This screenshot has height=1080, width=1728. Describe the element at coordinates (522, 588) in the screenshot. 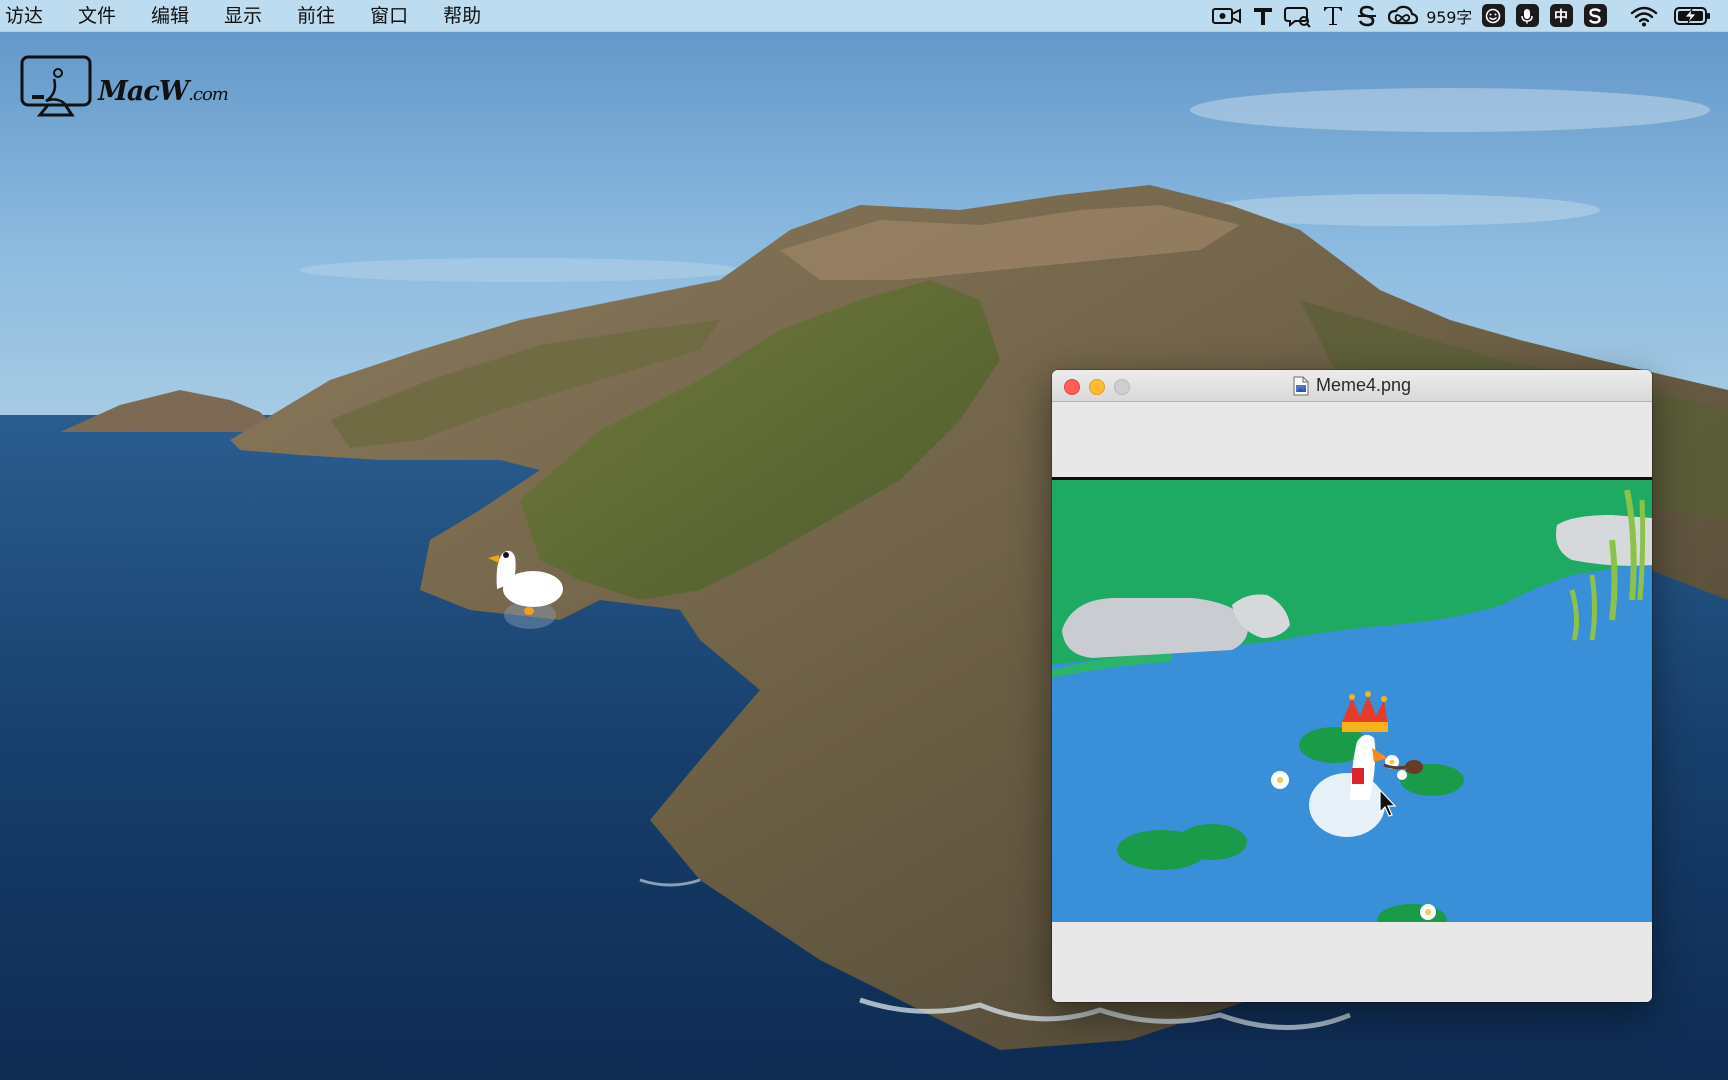

I see `desktop-goose` at that location.